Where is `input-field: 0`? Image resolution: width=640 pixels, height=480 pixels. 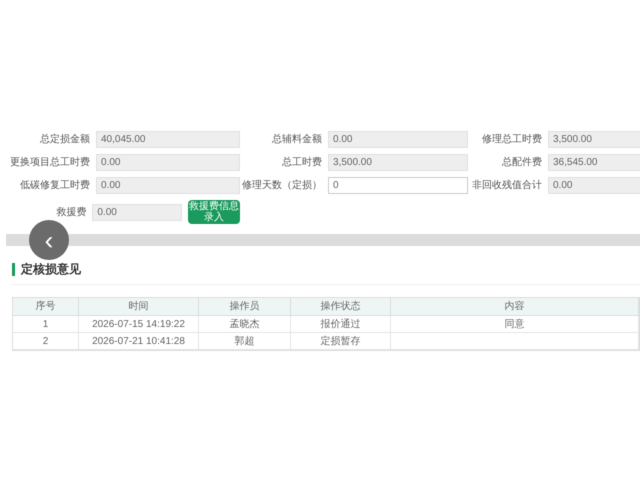 input-field: 0 is located at coordinates (398, 185).